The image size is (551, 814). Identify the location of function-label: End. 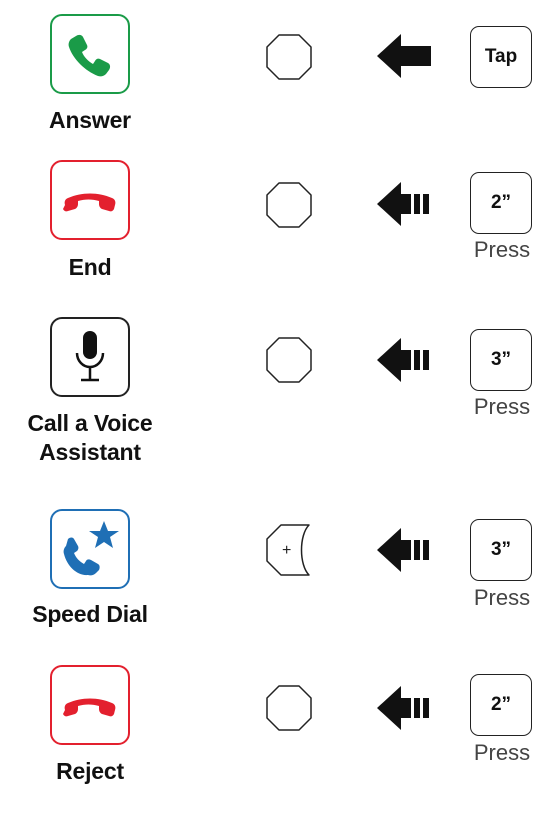
(90, 267).